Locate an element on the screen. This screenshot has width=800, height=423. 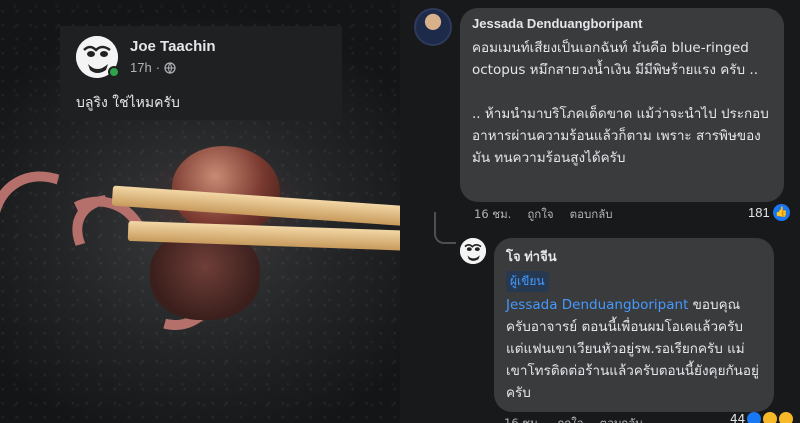
like-reaction-icon is located at coordinates (754, 417).